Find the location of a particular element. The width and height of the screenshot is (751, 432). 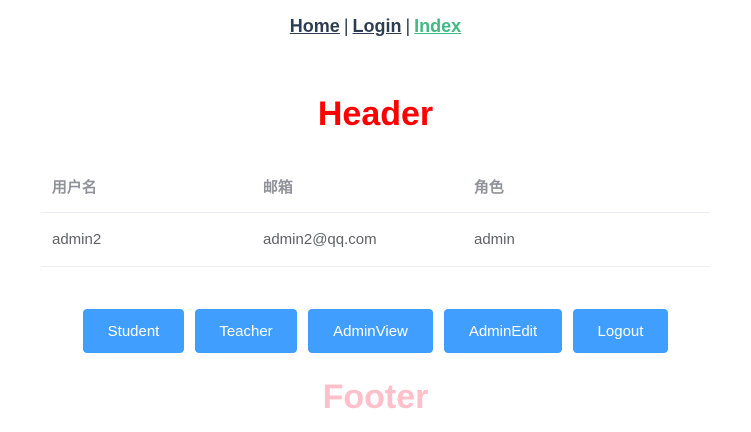

top-nav: Home | Login | Index is located at coordinates (375, 26).